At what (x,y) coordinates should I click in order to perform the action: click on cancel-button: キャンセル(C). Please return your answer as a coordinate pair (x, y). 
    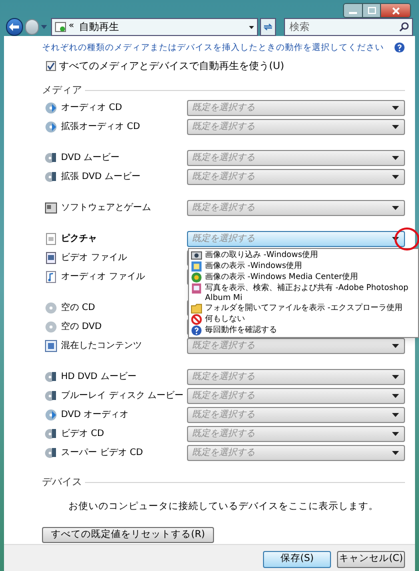
    Looking at the image, I should click on (371, 559).